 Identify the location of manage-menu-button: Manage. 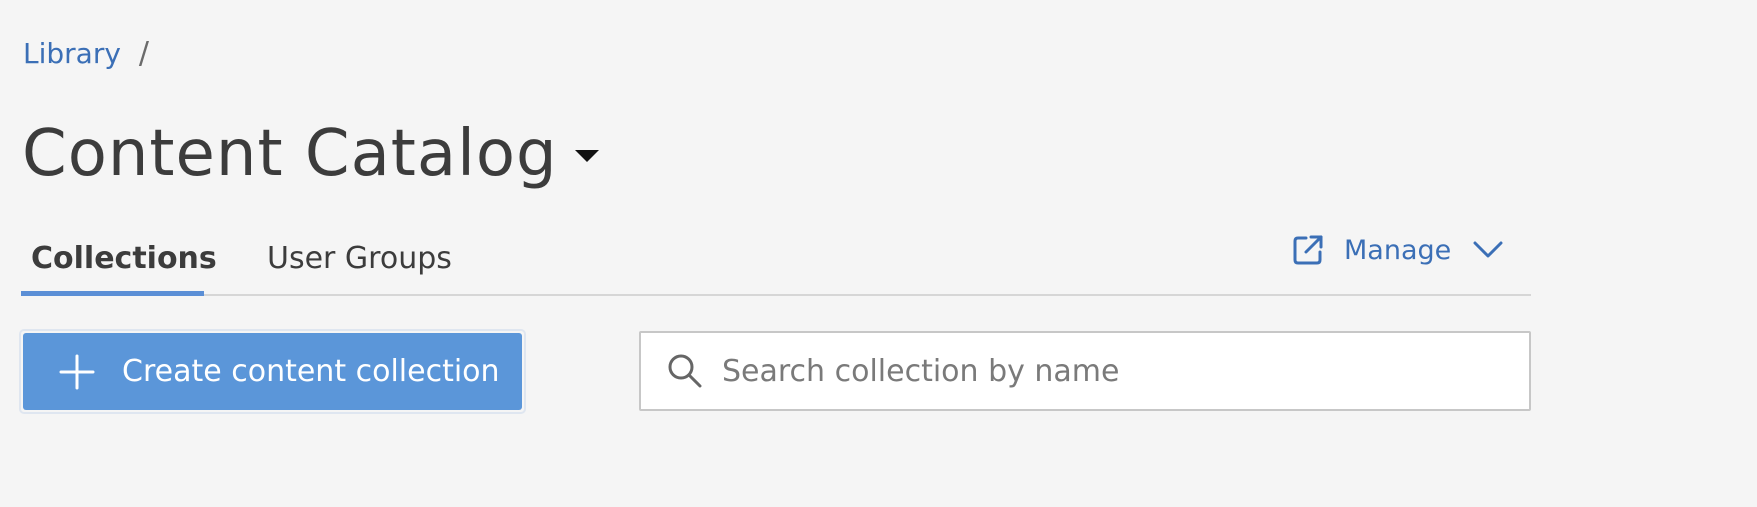
(1397, 250).